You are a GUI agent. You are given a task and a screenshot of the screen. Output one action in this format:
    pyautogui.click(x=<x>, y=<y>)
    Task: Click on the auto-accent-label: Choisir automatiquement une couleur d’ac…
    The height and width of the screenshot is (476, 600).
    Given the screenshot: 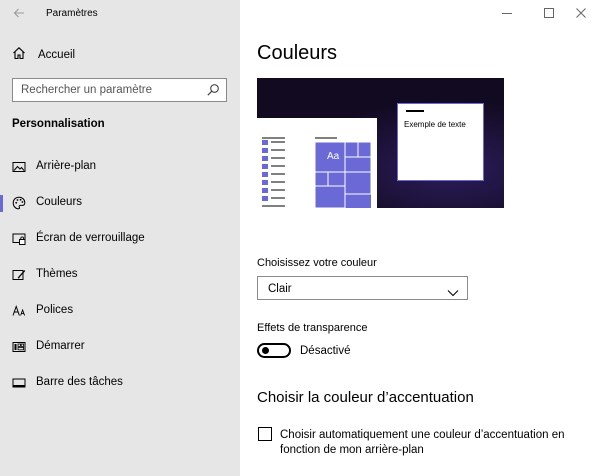 What is the action you would take?
    pyautogui.click(x=430, y=443)
    